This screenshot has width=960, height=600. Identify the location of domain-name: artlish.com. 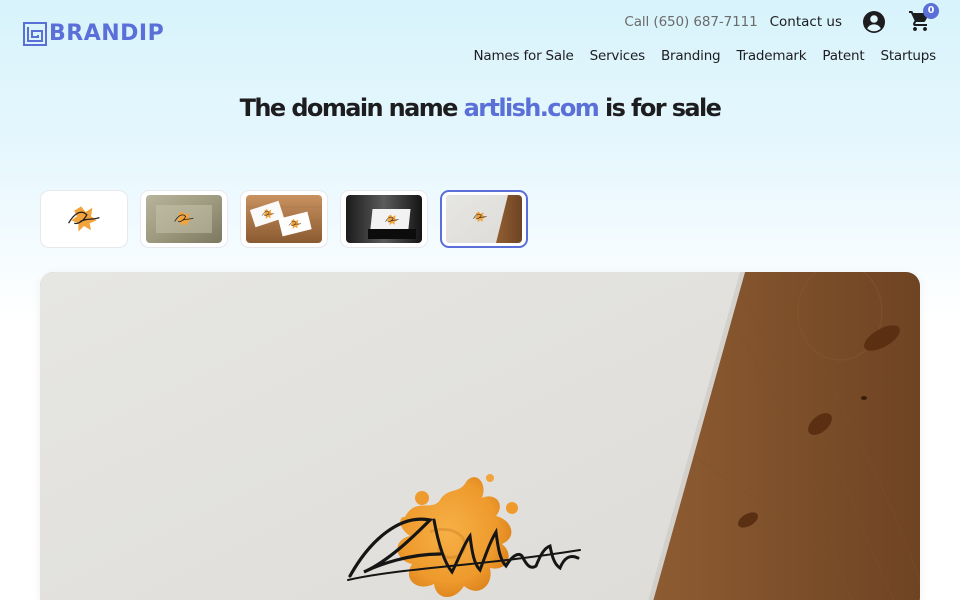
(531, 108).